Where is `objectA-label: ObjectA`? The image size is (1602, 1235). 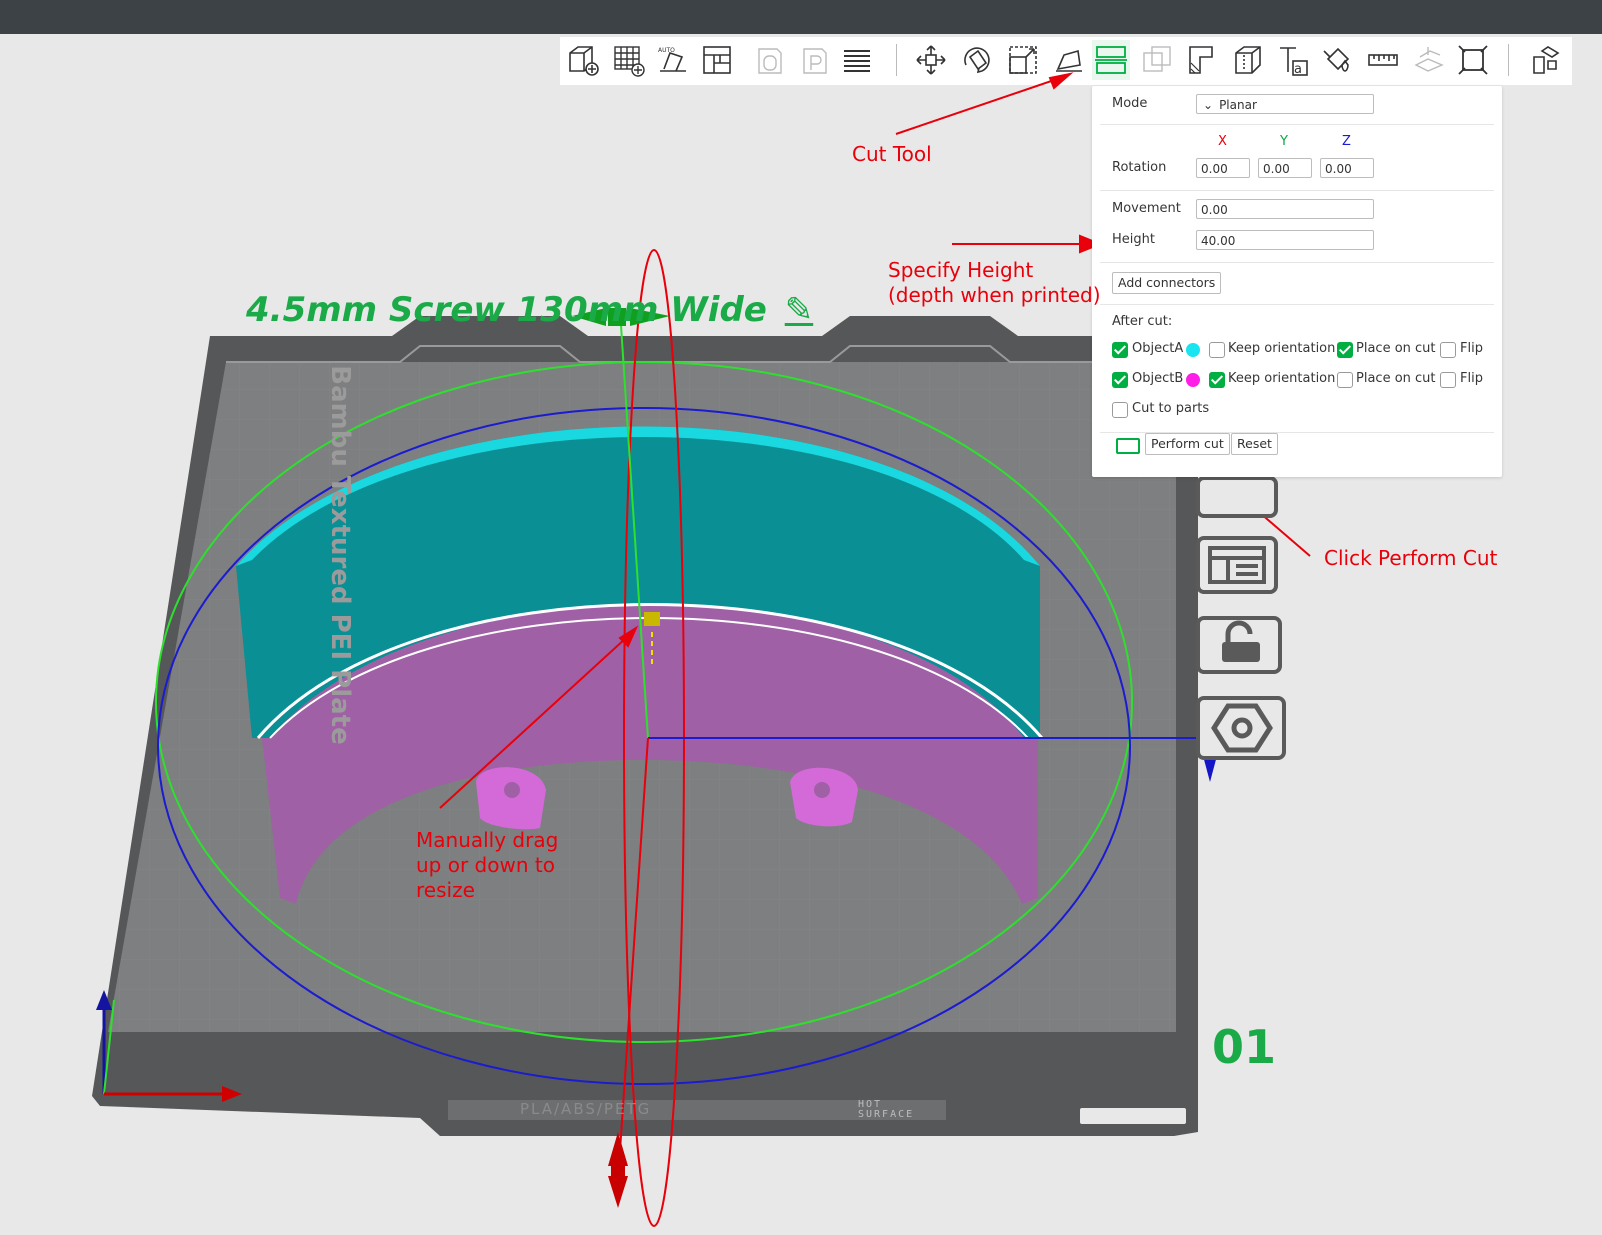
objectA-label: ObjectA is located at coordinates (1158, 348).